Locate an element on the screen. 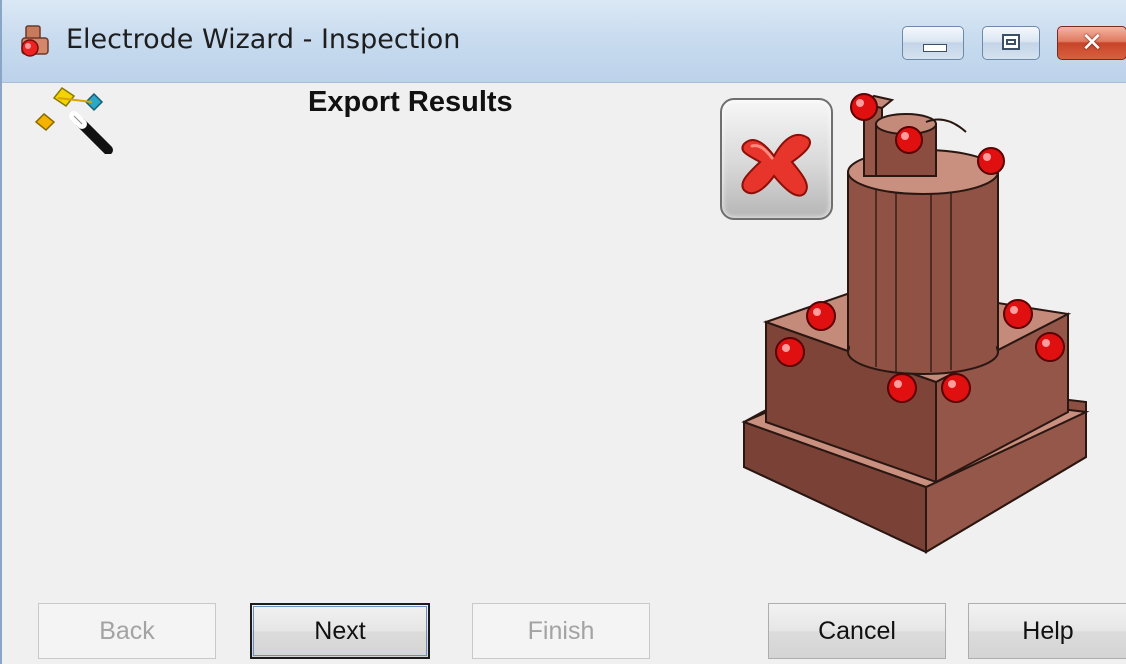  next-button: Next is located at coordinates (340, 631).